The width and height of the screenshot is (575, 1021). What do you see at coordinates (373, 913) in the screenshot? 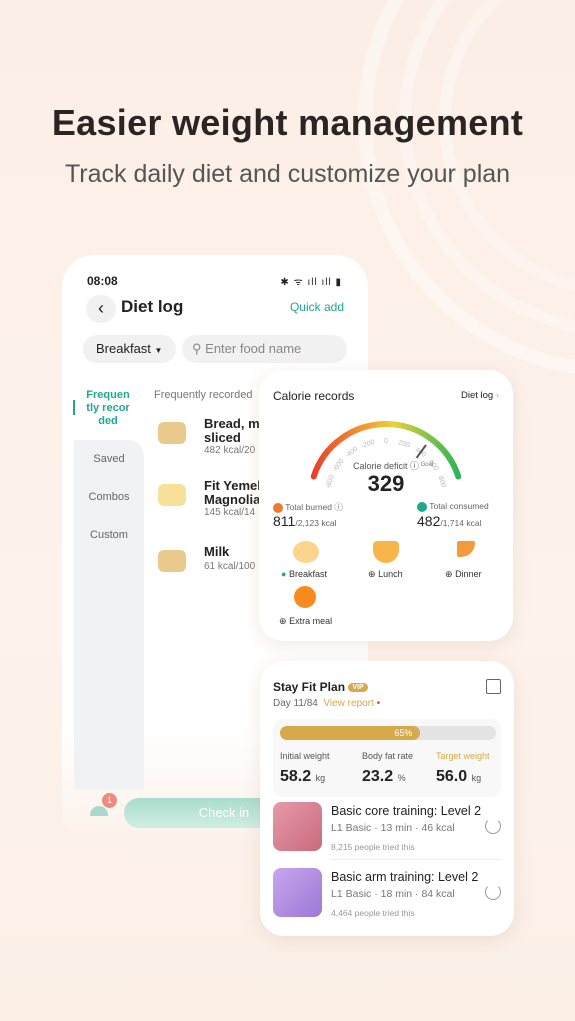
I see `training-people: 4,464 people tried this` at bounding box center [373, 913].